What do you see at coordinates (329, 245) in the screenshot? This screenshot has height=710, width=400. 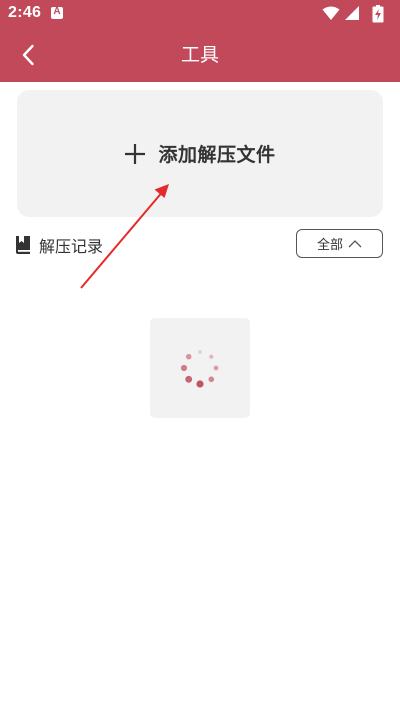 I see `filter-label: 全部` at bounding box center [329, 245].